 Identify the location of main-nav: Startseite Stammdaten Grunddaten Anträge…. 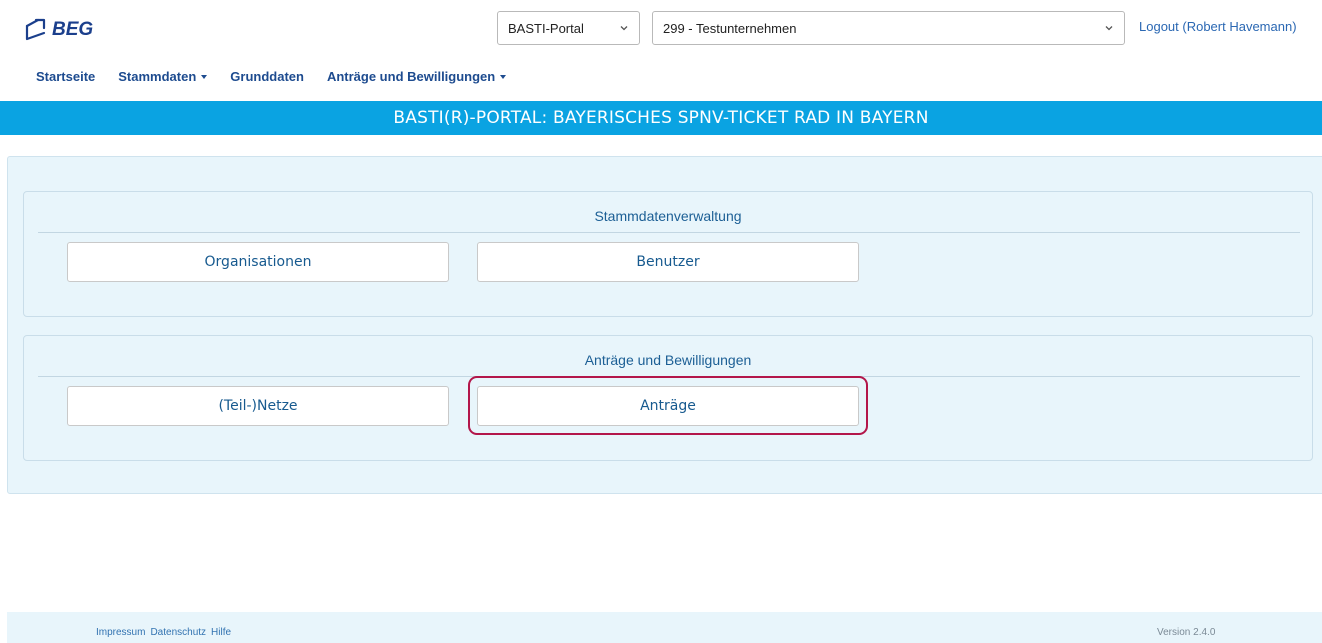
(282, 76).